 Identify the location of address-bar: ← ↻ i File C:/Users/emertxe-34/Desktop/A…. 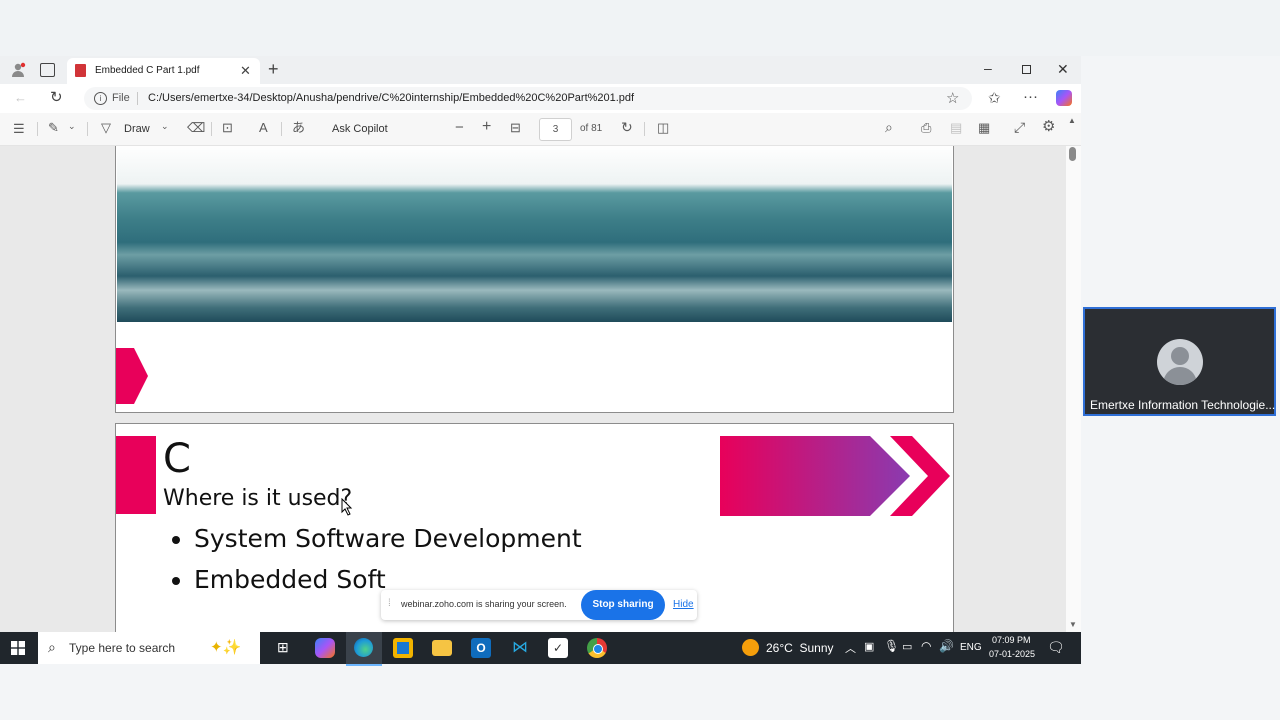
(540, 98).